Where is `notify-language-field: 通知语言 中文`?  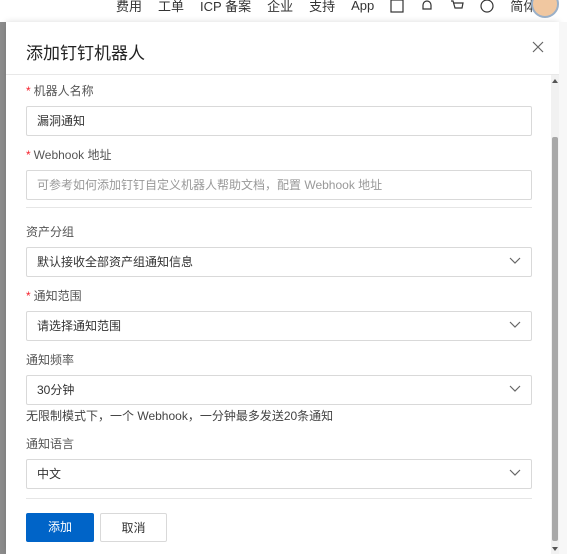
notify-language-field: 通知语言 中文 is located at coordinates (279, 462).